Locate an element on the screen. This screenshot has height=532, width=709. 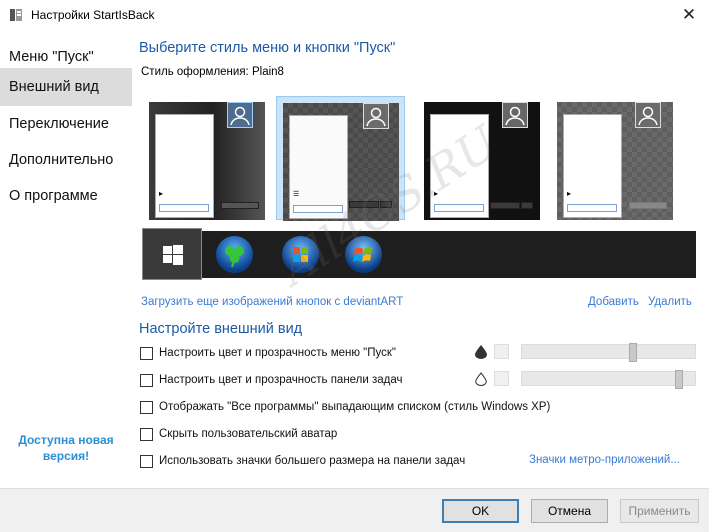
close-button: ✕ is located at coordinates (689, 15).